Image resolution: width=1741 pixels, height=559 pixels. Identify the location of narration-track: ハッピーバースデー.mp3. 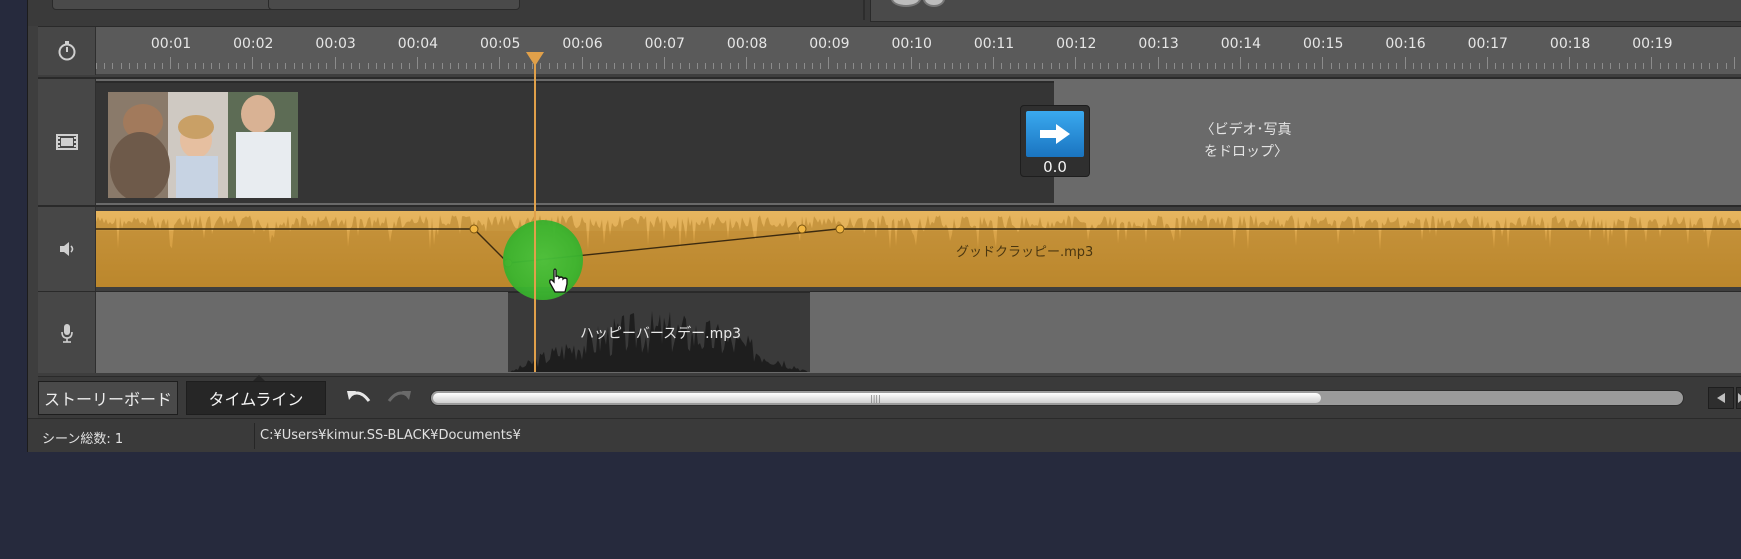
(889, 332).